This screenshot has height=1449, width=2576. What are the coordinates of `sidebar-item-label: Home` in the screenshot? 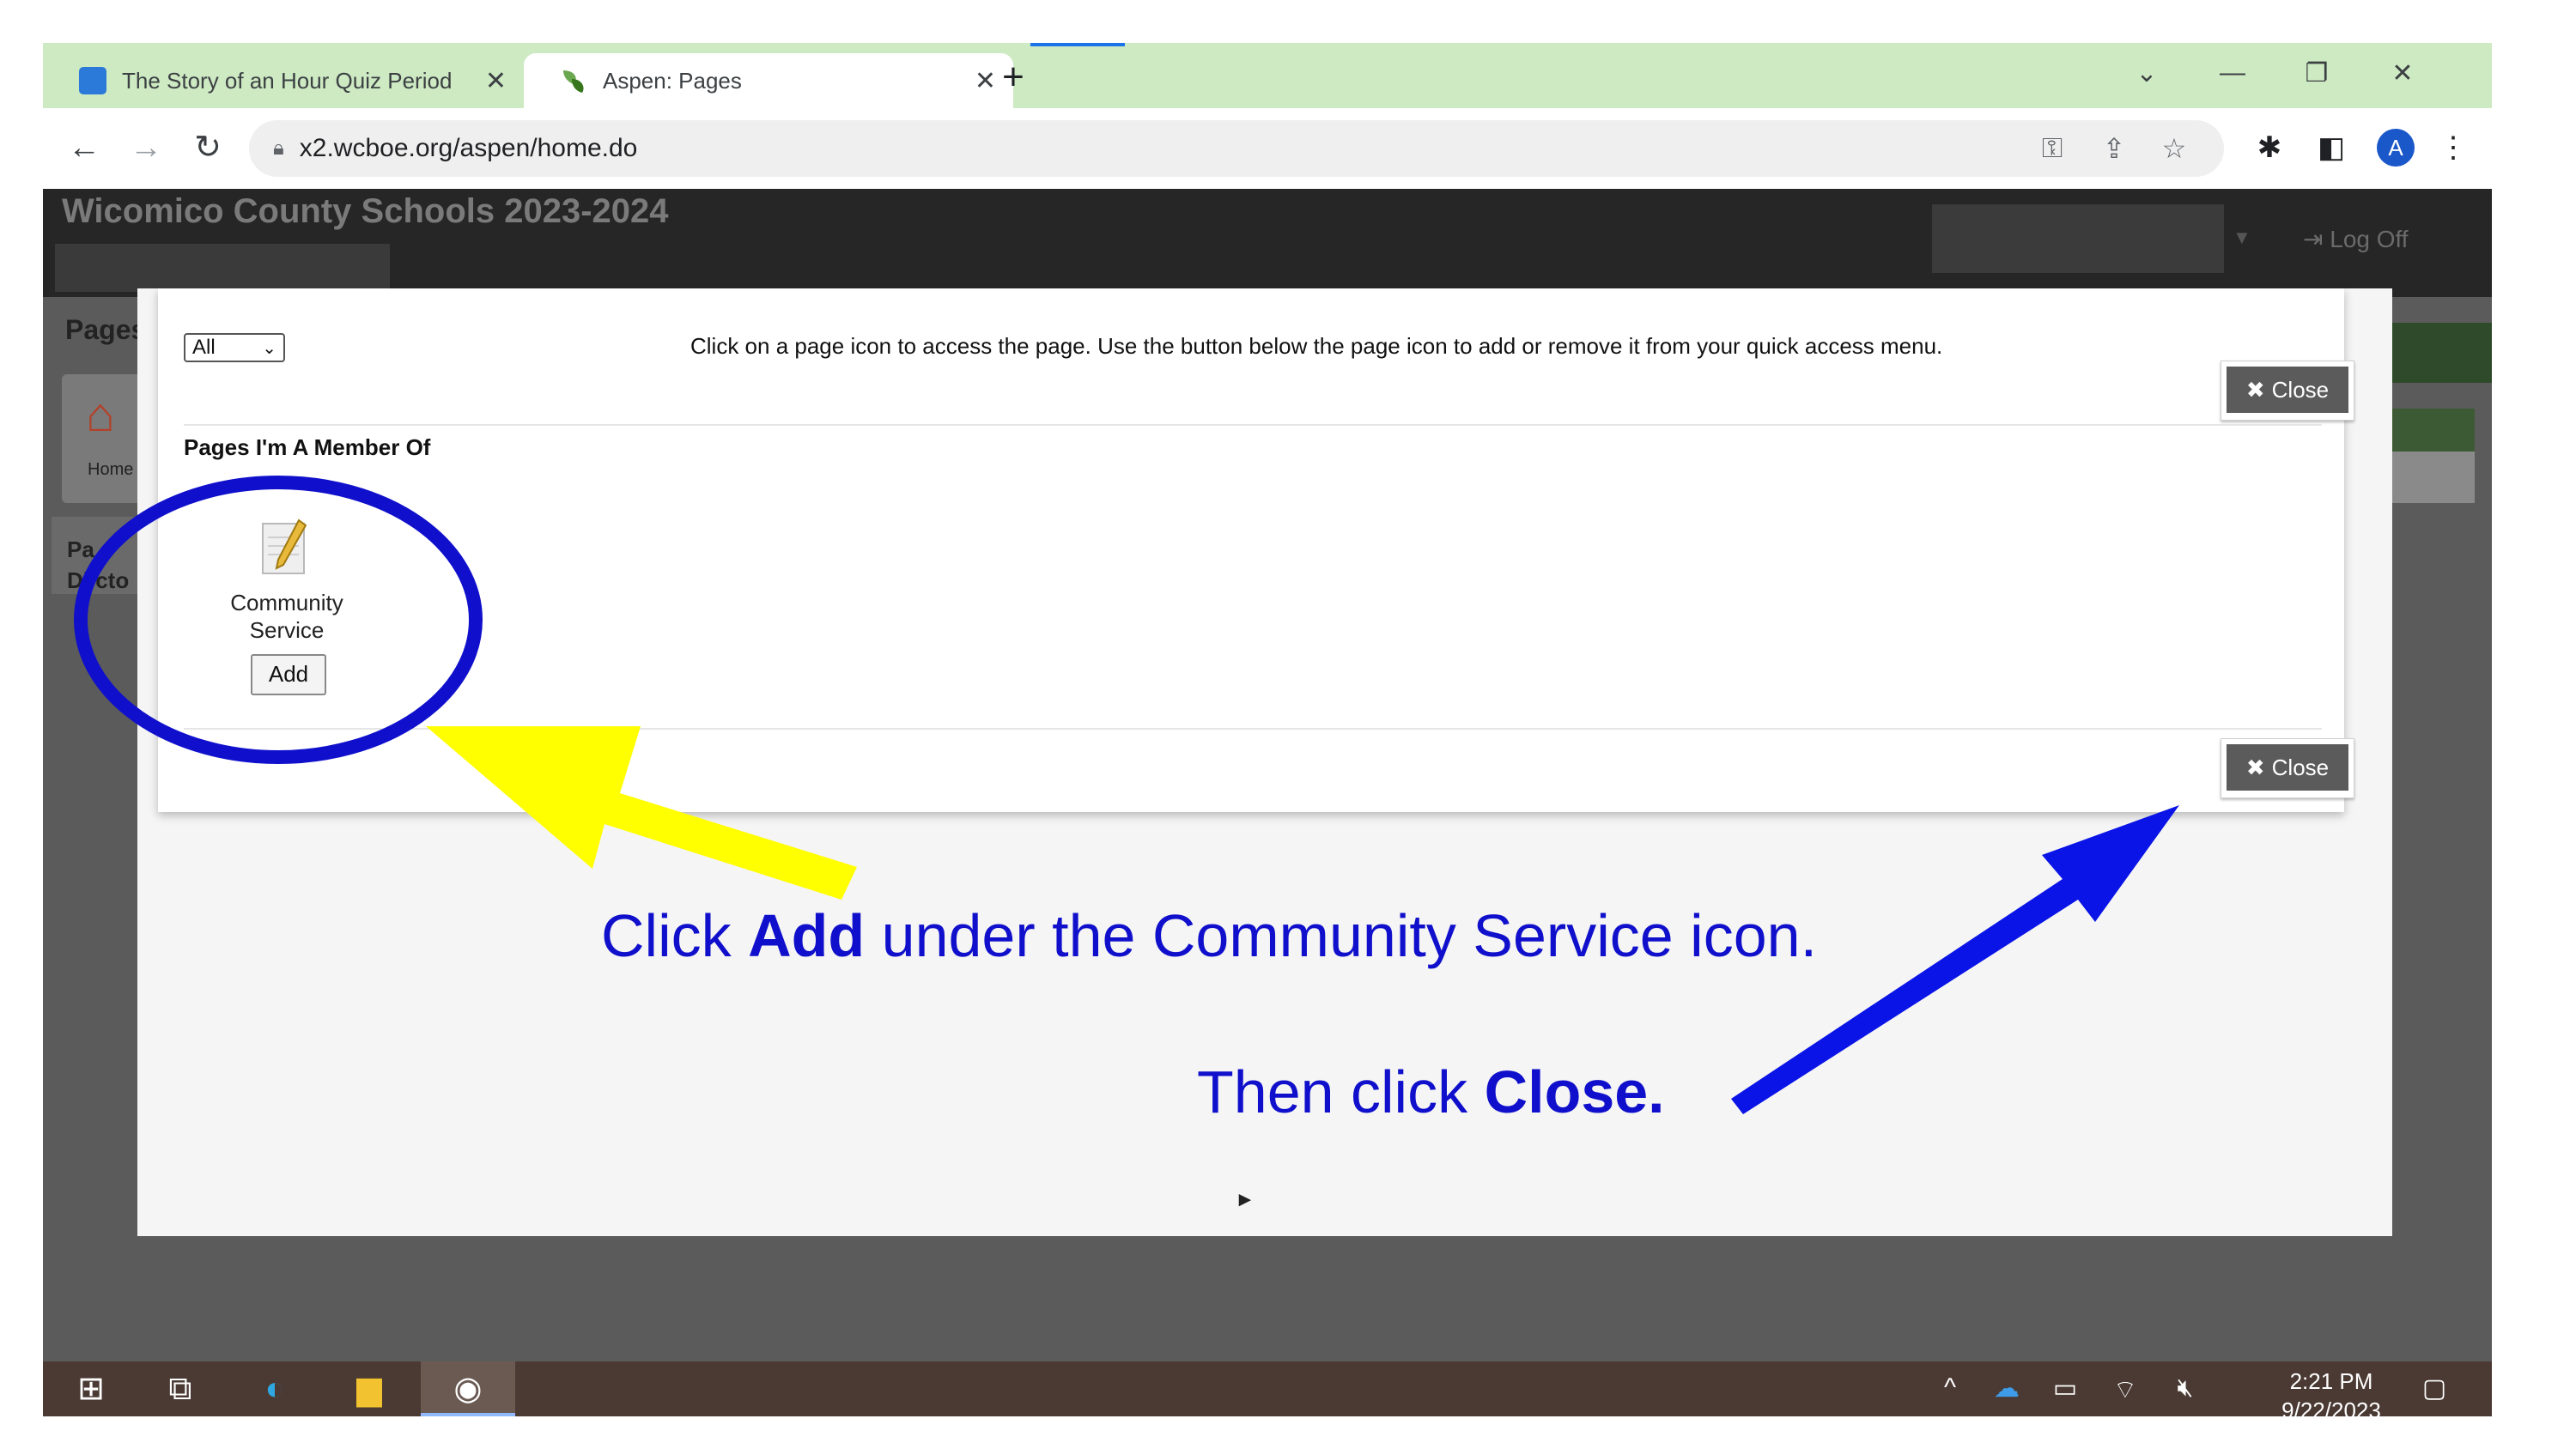 It's located at (111, 469).